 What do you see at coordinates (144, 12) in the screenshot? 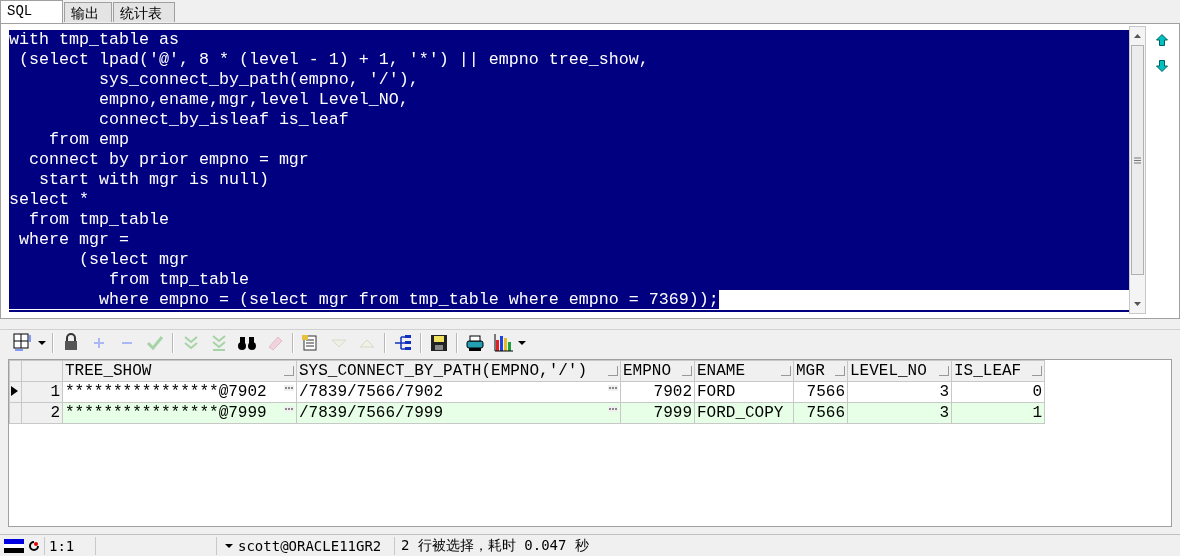
I see `tab: 统计表` at bounding box center [144, 12].